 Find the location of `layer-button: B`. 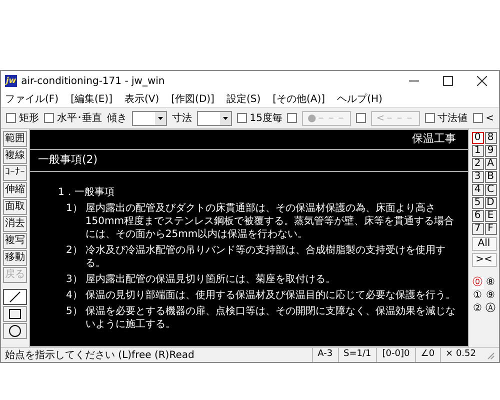

layer-button: B is located at coordinates (490, 177).